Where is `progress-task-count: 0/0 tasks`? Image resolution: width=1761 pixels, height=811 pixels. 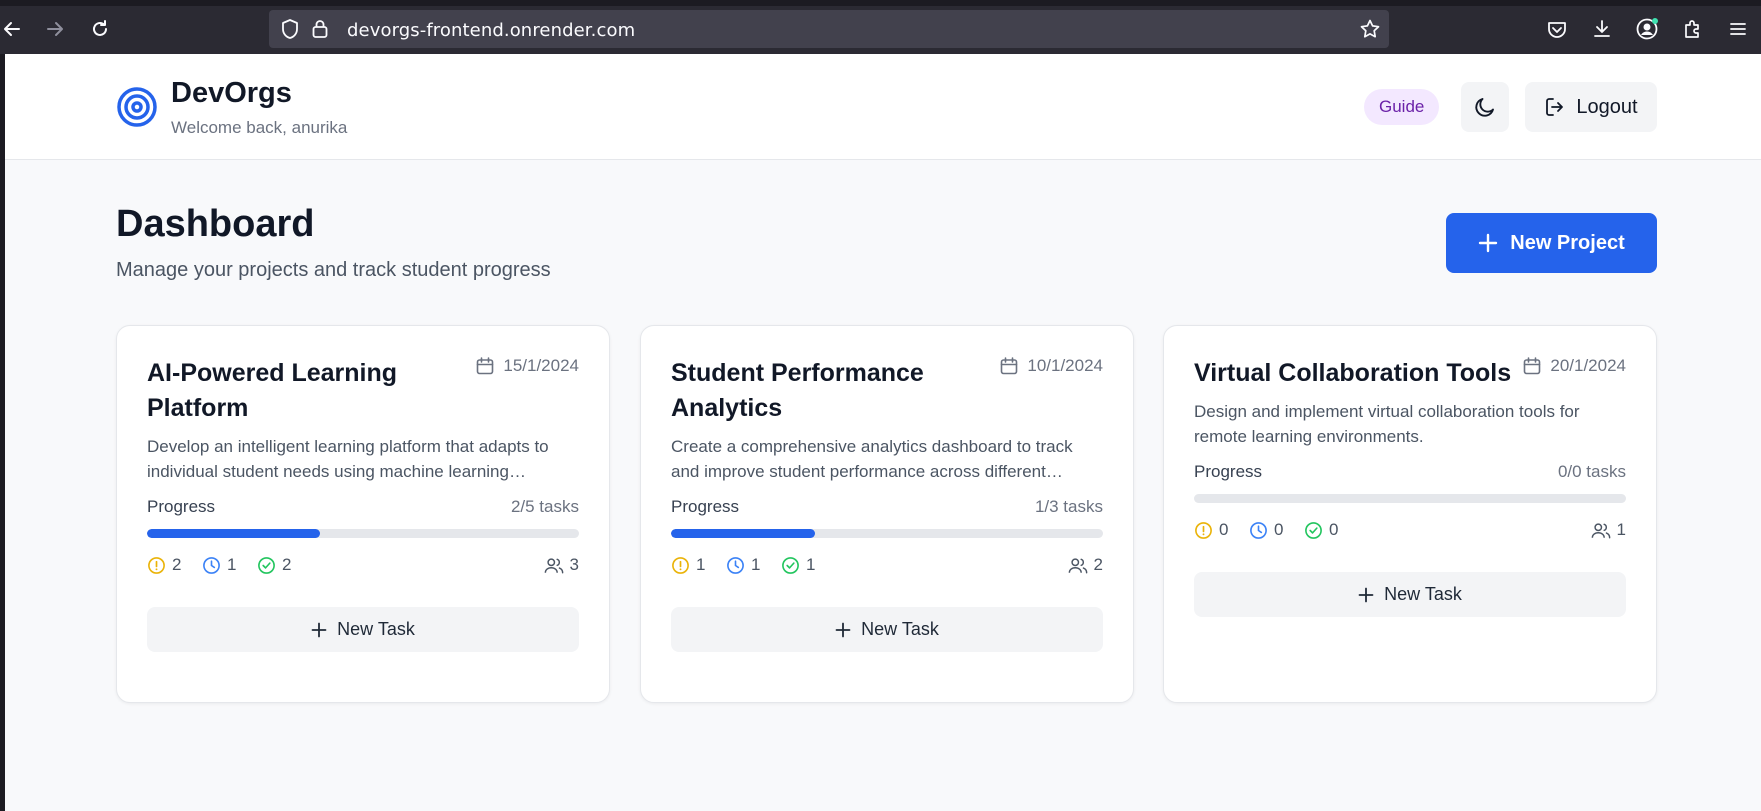
progress-task-count: 0/0 tasks is located at coordinates (1591, 471).